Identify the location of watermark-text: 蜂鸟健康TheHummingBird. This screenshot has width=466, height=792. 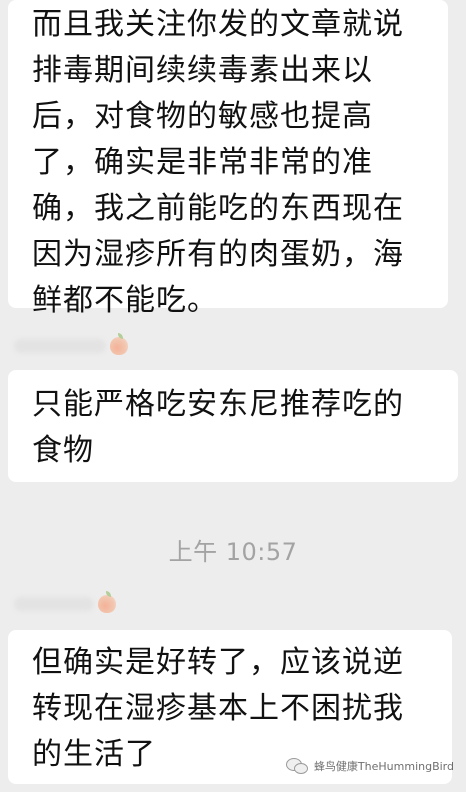
(383, 766).